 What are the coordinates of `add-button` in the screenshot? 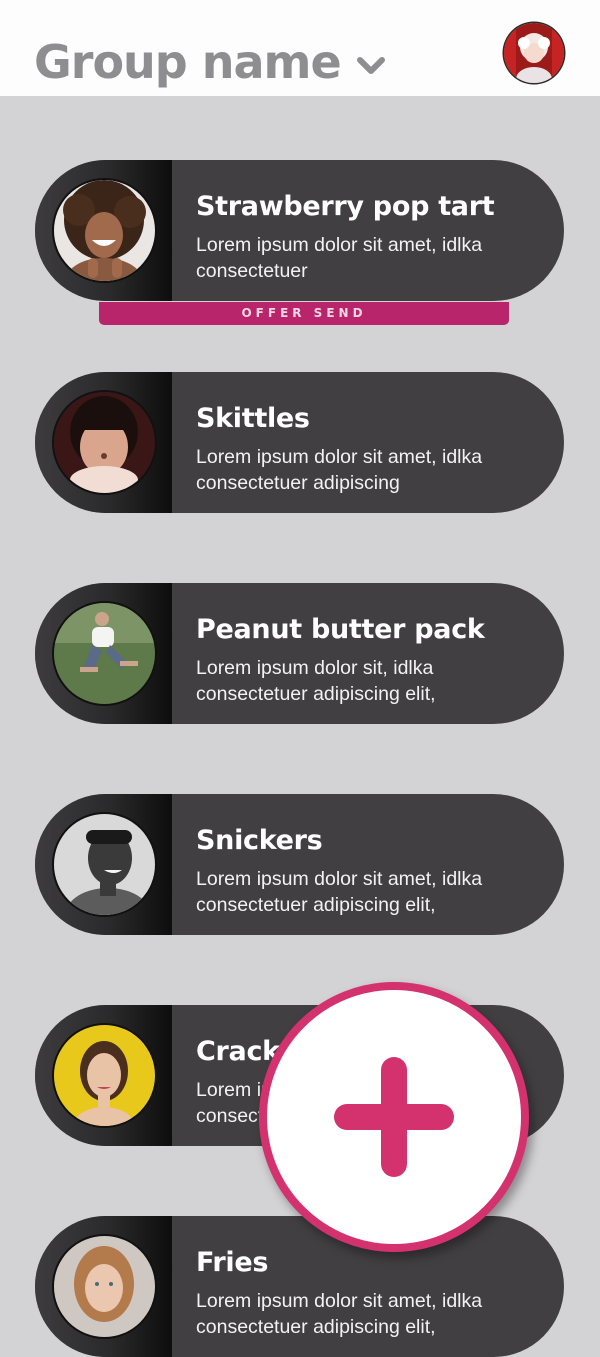 It's located at (394, 1117).